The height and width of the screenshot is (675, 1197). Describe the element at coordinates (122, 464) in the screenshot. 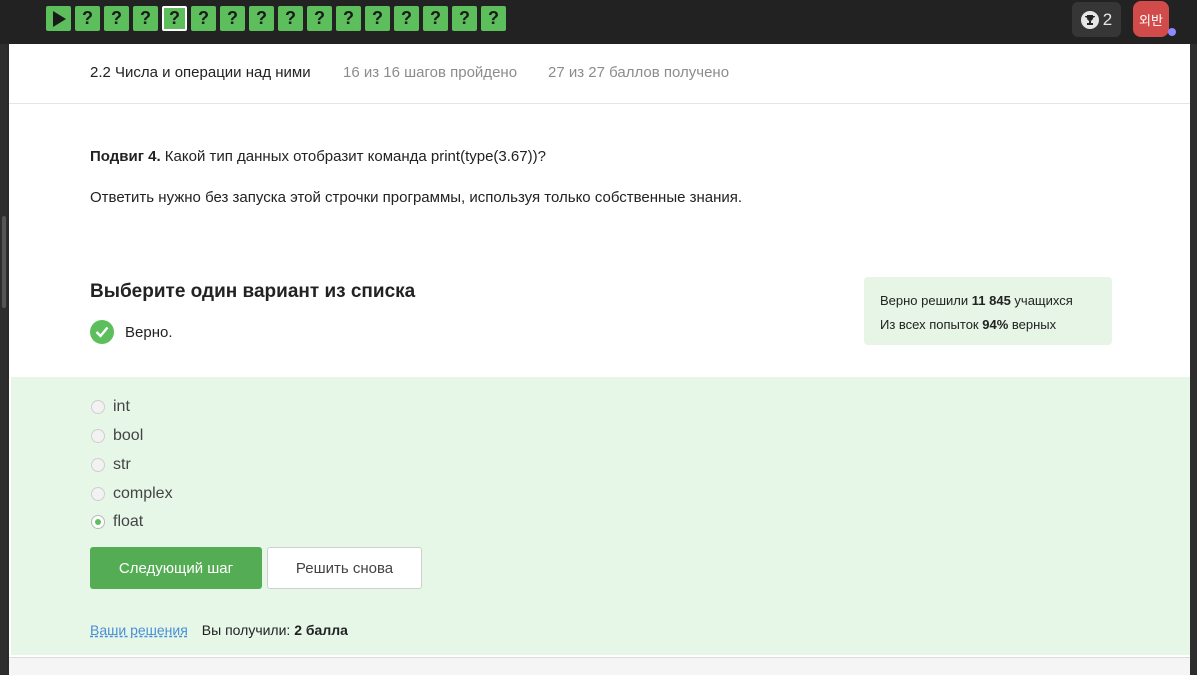

I see `option-label: str` at that location.